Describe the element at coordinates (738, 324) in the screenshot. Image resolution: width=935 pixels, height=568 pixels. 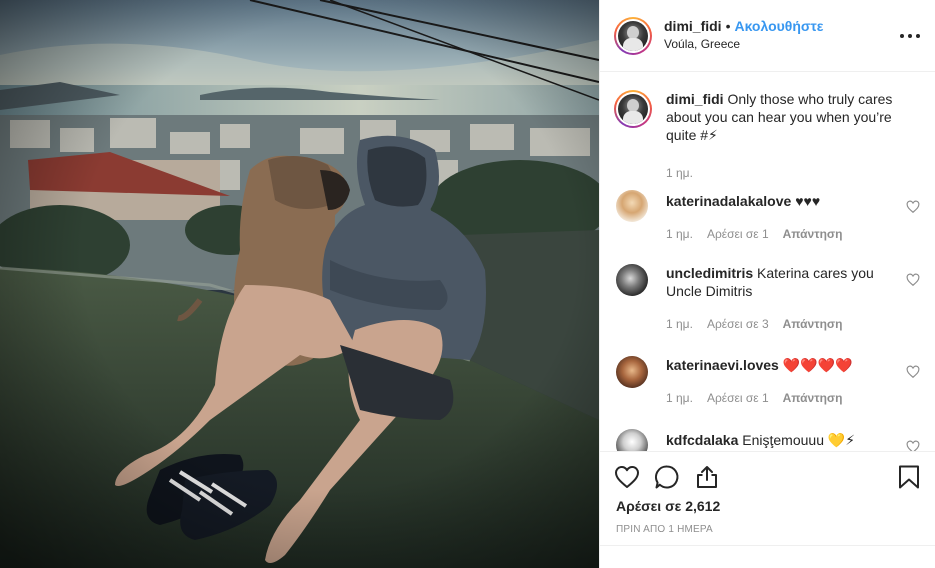
I see `comment-likes: Αρέσει σε 3` at that location.